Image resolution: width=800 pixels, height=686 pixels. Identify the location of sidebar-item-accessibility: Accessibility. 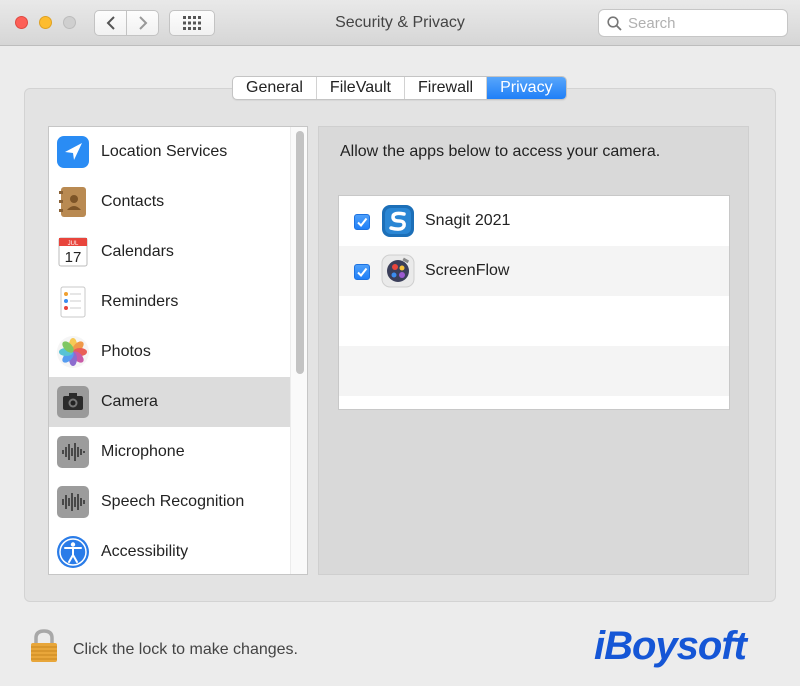
(169, 550).